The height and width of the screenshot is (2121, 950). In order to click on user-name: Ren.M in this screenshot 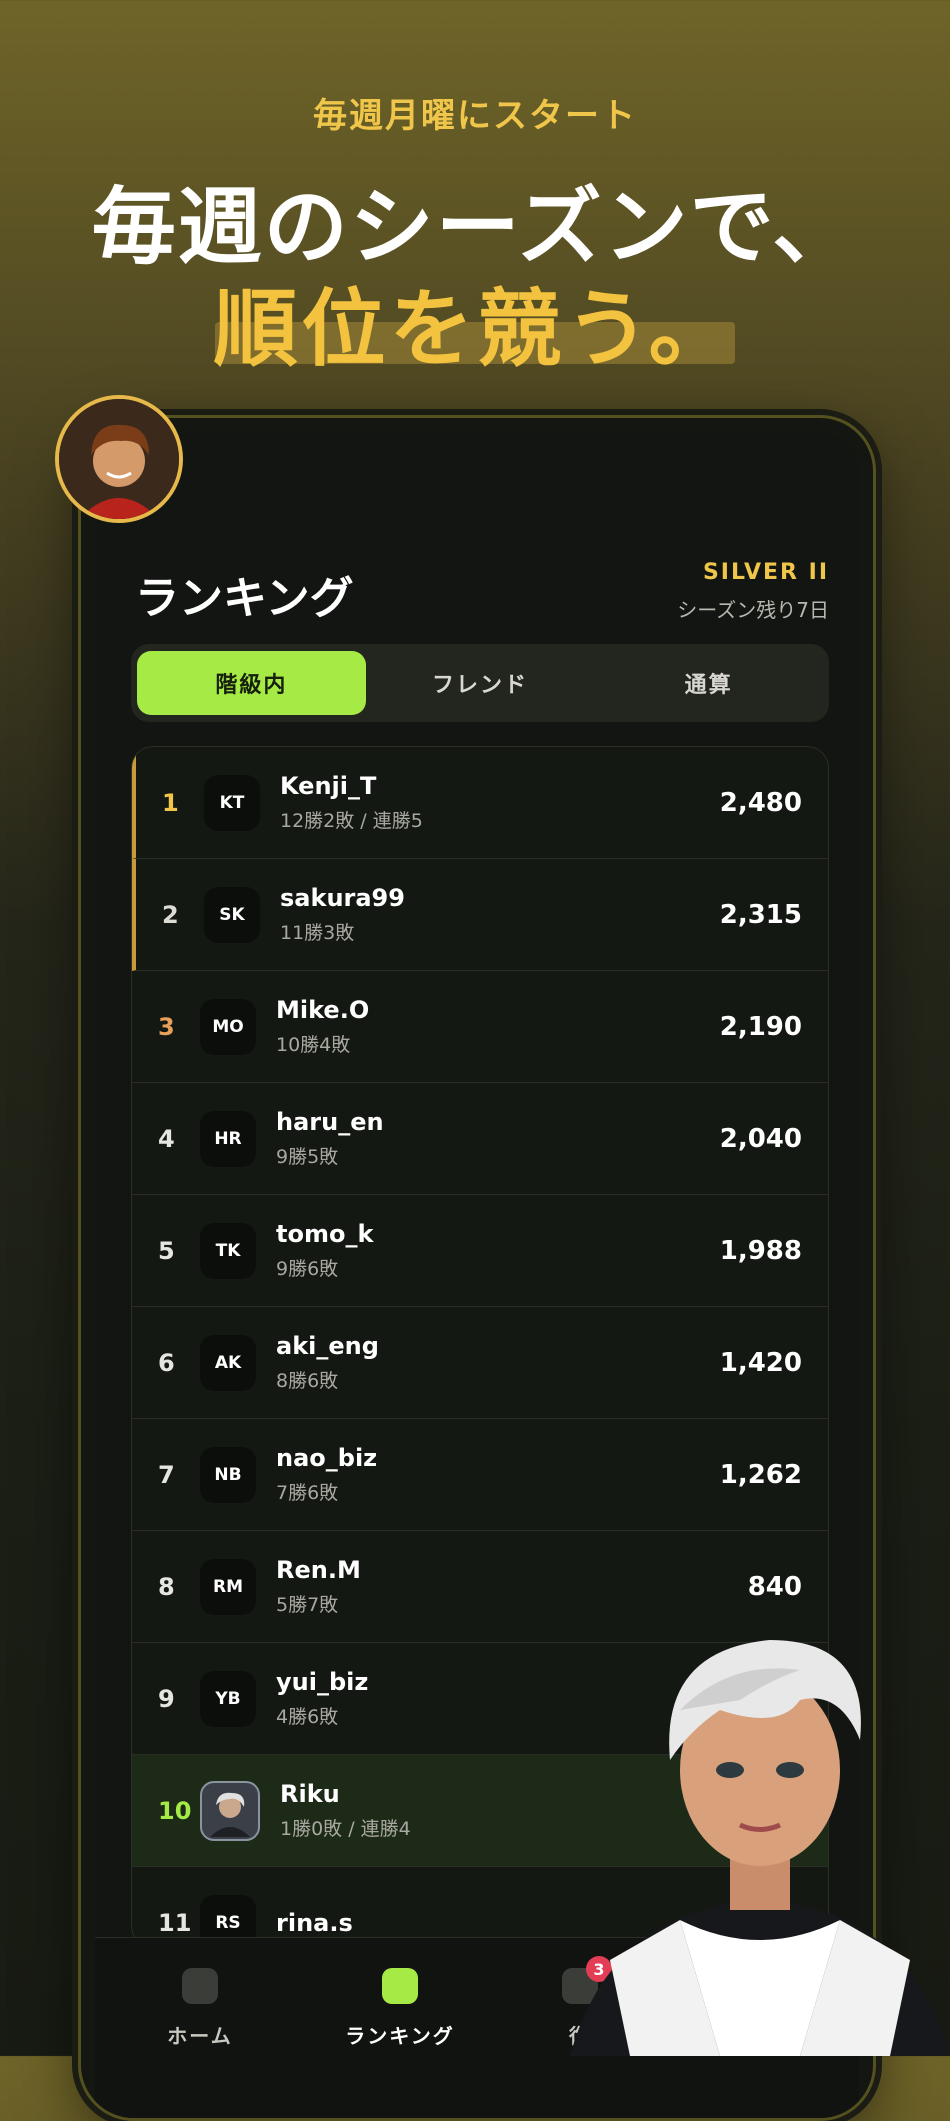, I will do `click(318, 1570)`.